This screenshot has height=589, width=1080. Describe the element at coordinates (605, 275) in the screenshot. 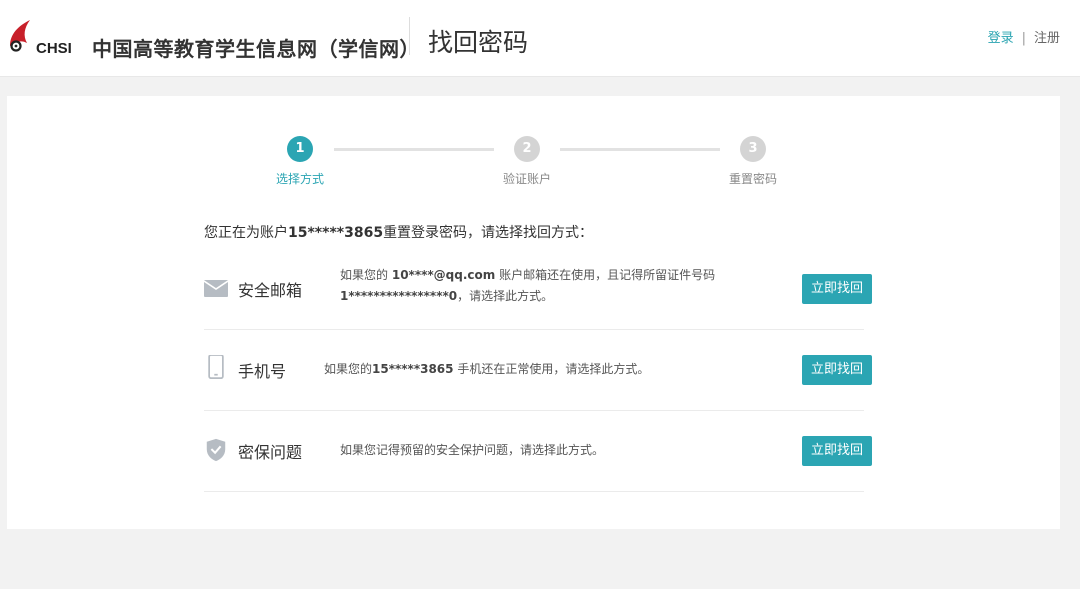

I see `email-desc-mid: 账户邮箱还在使用，且记得所留证件号码` at that location.